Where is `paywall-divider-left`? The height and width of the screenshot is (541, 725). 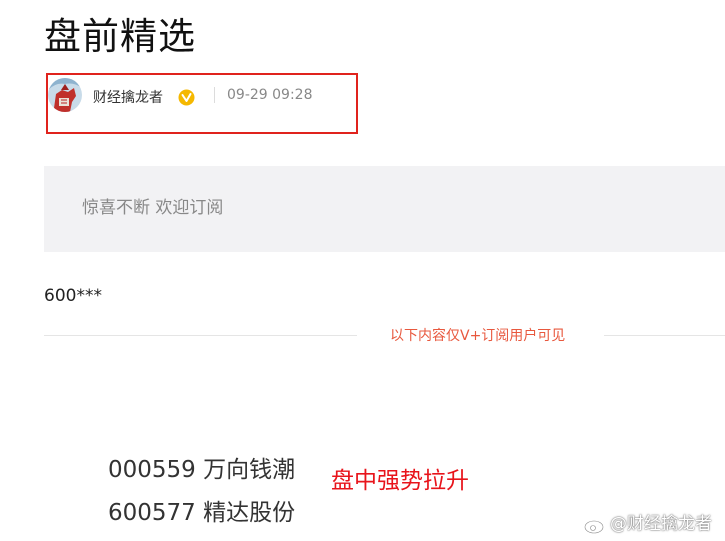
paywall-divider-left is located at coordinates (200, 335).